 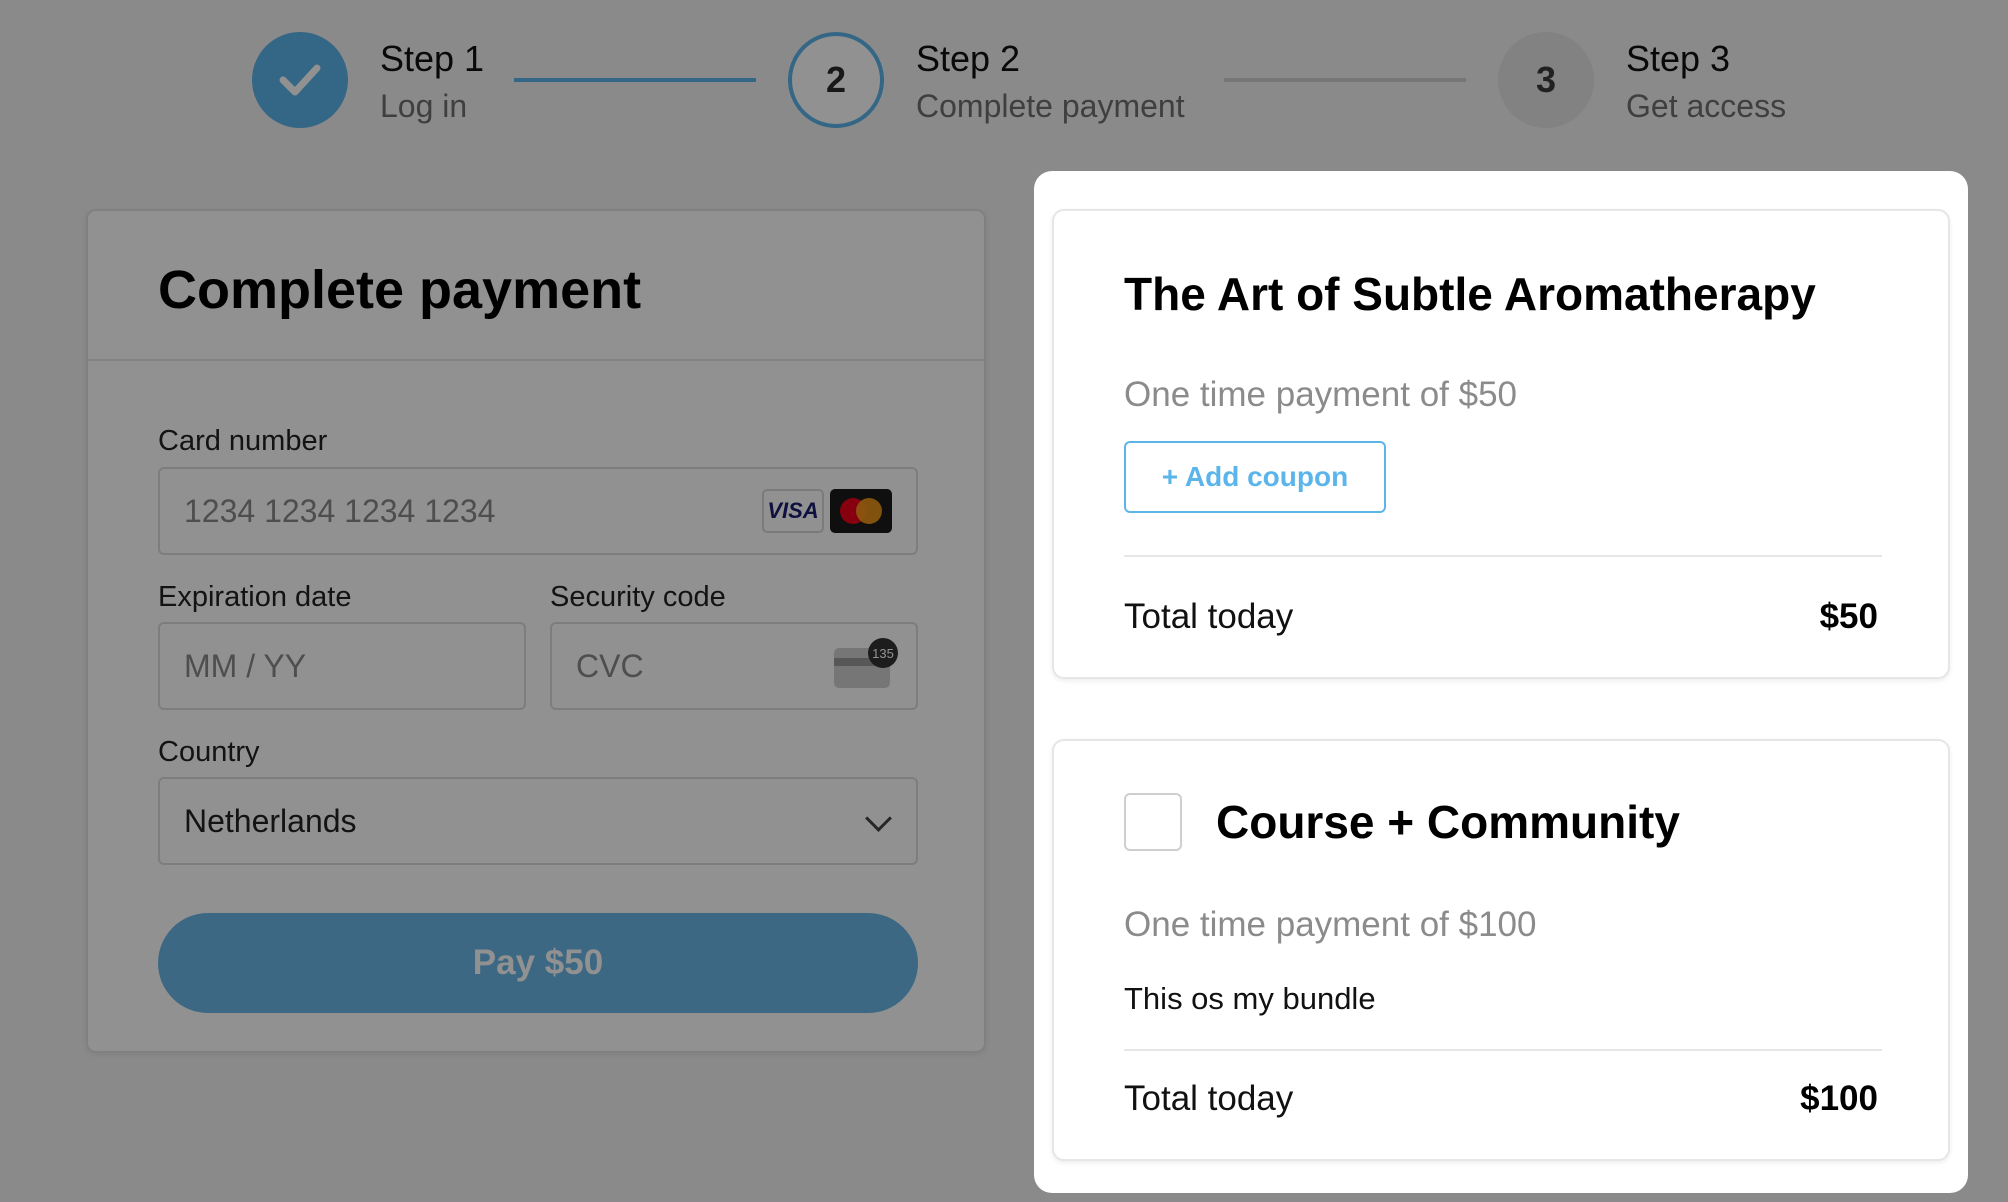 What do you see at coordinates (1503, 556) in the screenshot?
I see `product-divider` at bounding box center [1503, 556].